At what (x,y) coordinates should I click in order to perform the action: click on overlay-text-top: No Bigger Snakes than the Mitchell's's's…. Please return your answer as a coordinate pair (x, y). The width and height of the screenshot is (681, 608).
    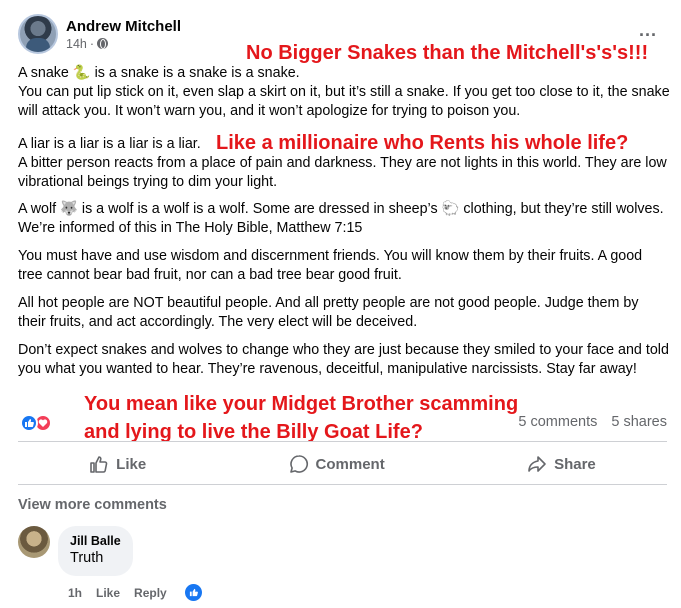
    Looking at the image, I should click on (447, 53).